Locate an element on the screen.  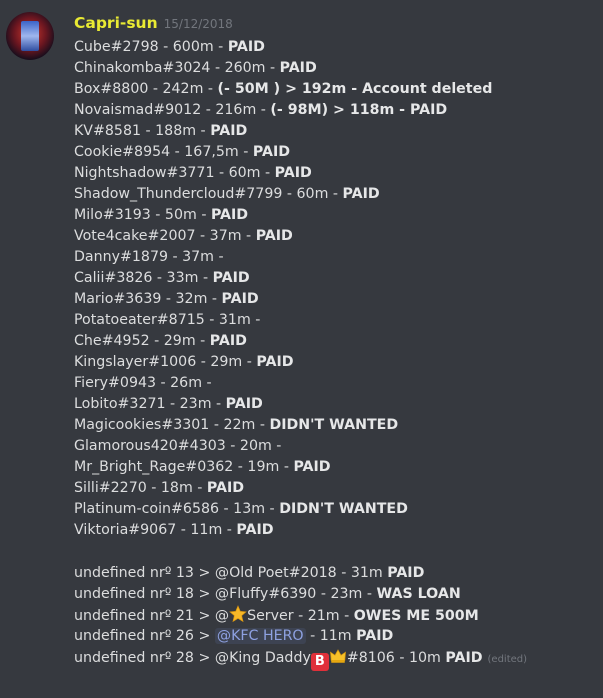
list-item-text: Box#8800 - 242m - is located at coordinates (146, 89).